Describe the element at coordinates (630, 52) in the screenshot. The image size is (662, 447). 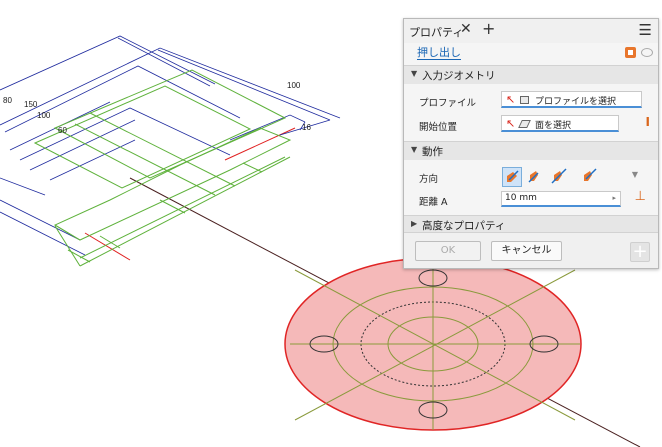
I see `preset-icon` at that location.